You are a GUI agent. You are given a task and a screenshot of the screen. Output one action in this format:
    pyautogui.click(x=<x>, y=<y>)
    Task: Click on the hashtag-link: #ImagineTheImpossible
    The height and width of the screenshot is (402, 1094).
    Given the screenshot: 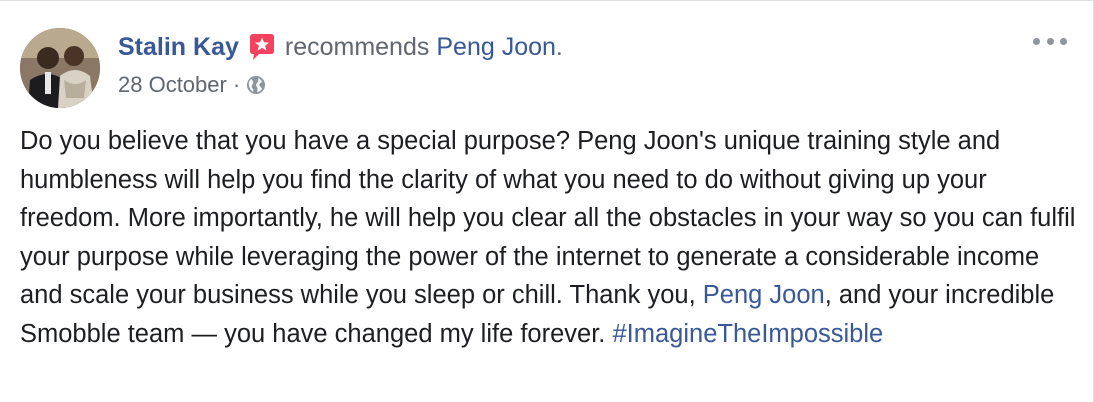 What is the action you would take?
    pyautogui.click(x=747, y=334)
    